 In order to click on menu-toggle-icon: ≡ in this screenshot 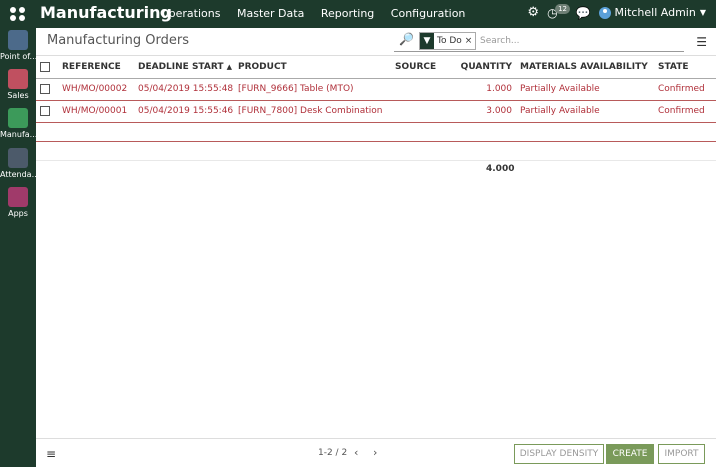, I will do `click(51, 454)`.